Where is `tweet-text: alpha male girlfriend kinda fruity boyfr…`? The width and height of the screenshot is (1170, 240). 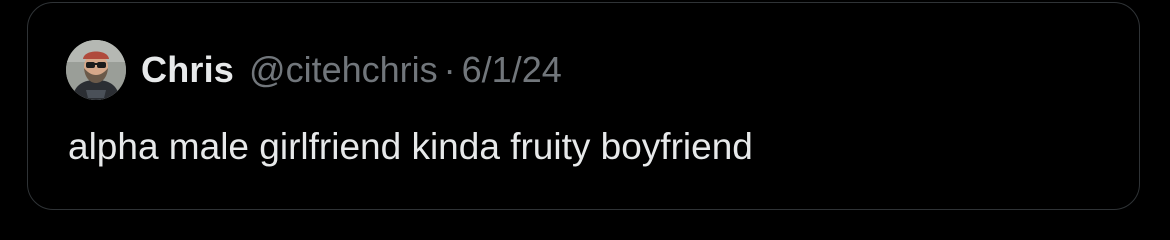 tweet-text: alpha male girlfriend kinda fruity boyfr… is located at coordinates (410, 146).